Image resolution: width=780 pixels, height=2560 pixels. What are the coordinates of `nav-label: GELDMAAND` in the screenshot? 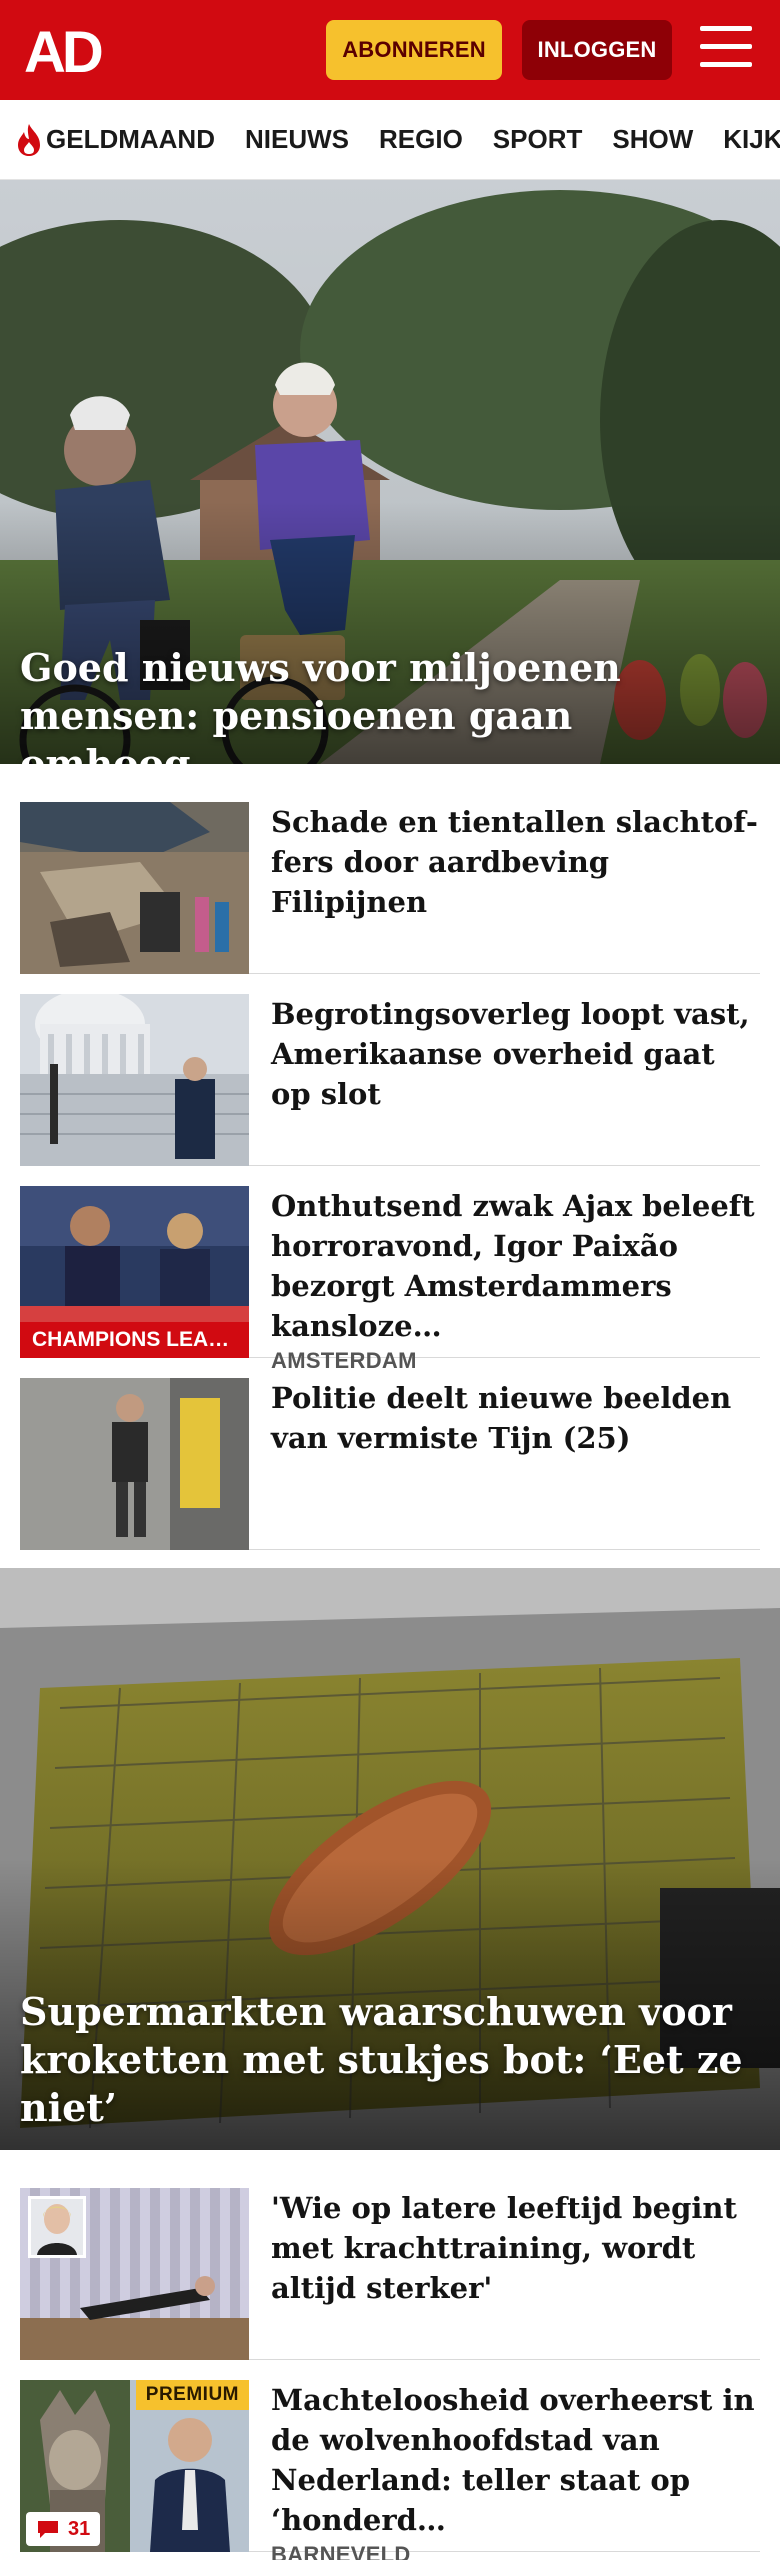 It's located at (130, 139).